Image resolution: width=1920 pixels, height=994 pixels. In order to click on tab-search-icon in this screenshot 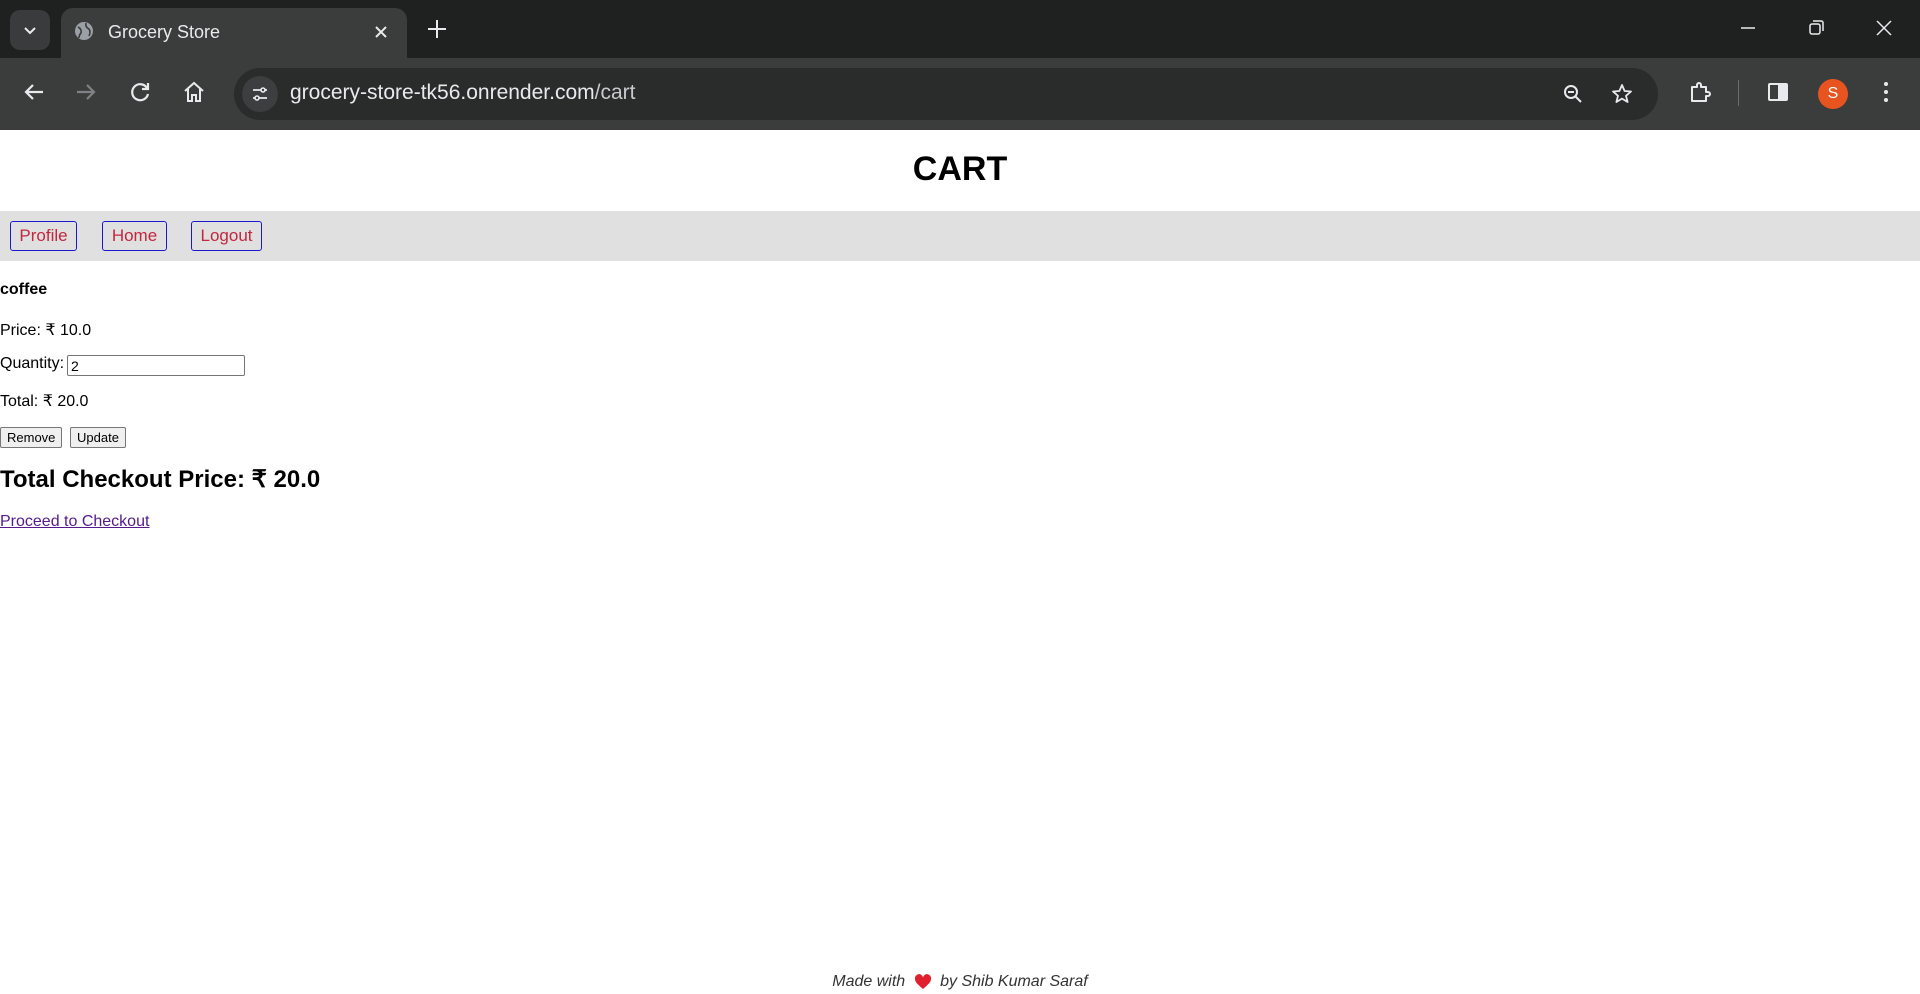, I will do `click(30, 31)`.